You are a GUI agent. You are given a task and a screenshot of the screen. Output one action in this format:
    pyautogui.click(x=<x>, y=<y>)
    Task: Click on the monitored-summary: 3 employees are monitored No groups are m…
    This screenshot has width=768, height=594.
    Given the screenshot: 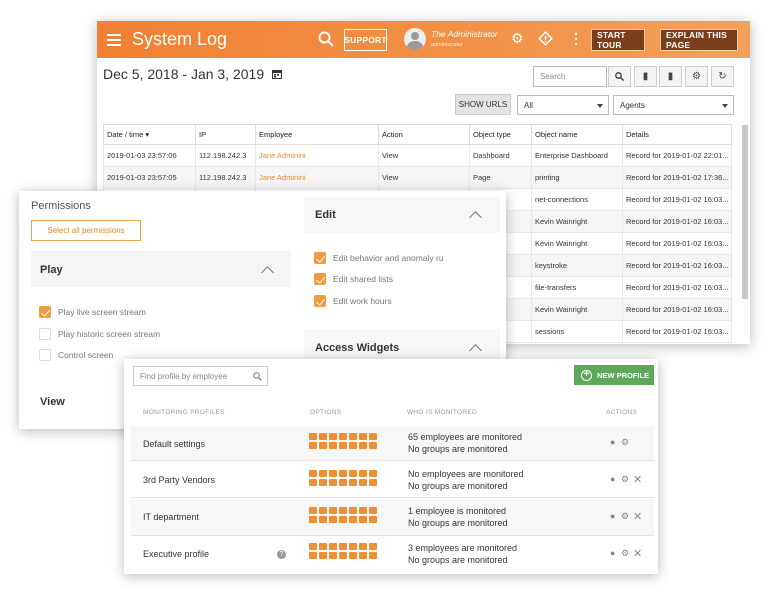 What is the action you would take?
    pyautogui.click(x=463, y=554)
    